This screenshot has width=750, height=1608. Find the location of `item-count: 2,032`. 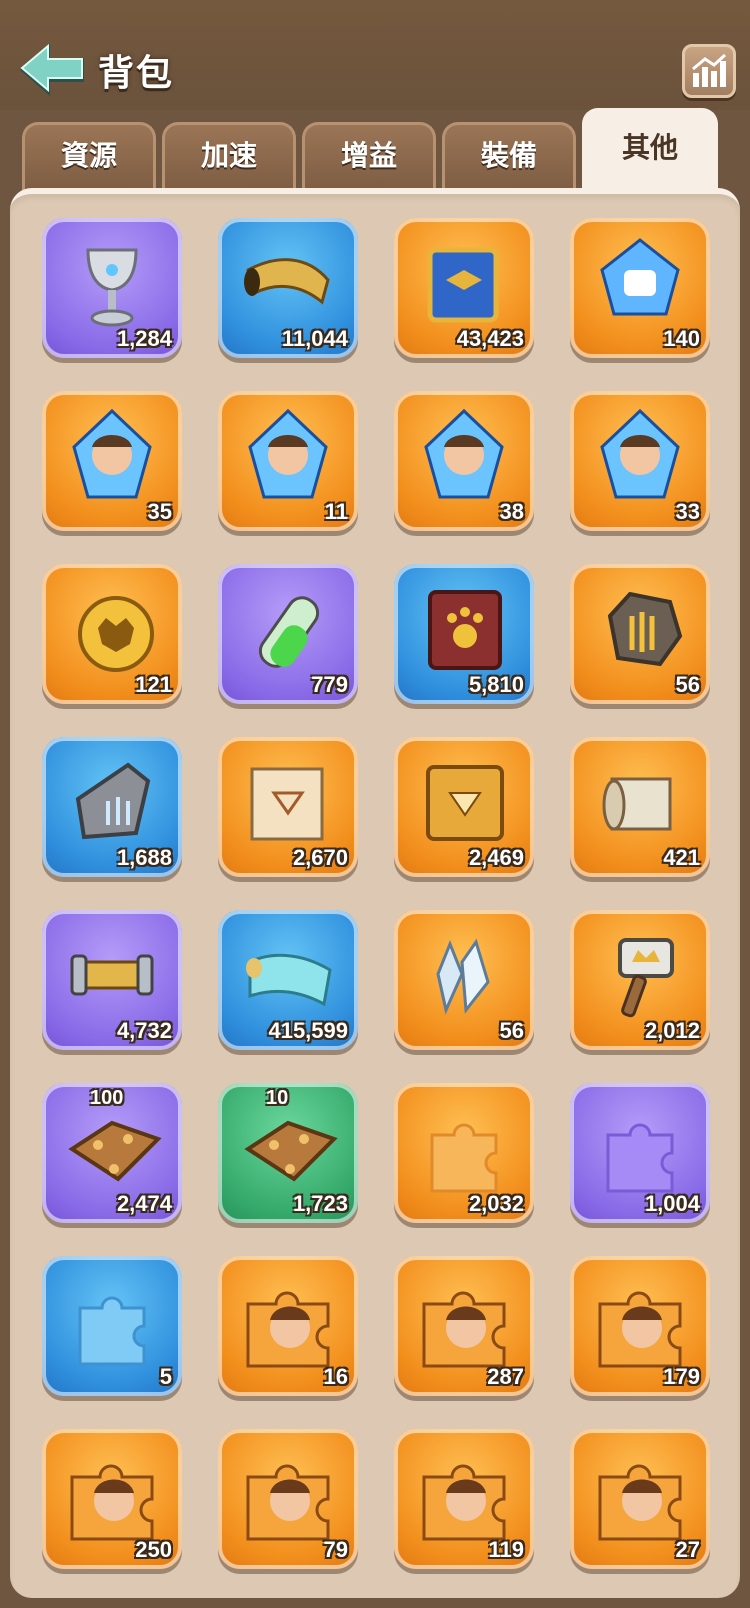

item-count: 2,032 is located at coordinates (496, 1203).